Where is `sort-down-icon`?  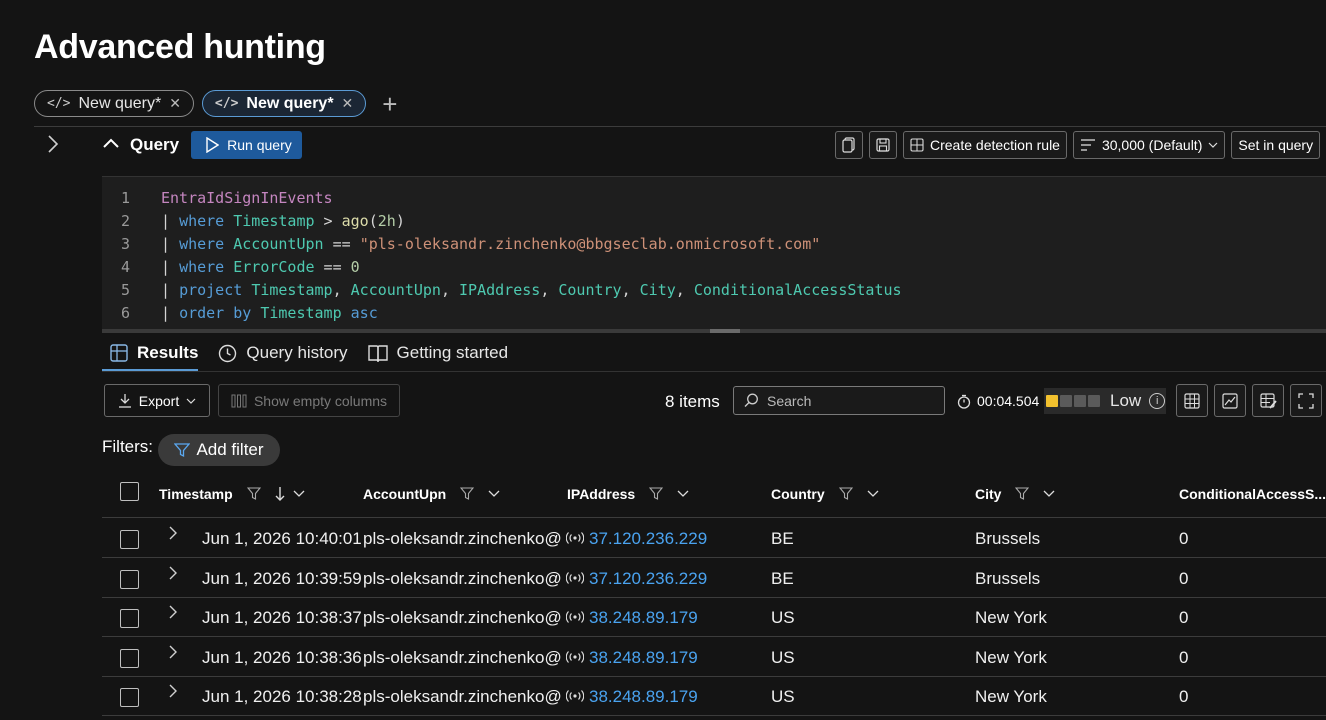 sort-down-icon is located at coordinates (280, 494).